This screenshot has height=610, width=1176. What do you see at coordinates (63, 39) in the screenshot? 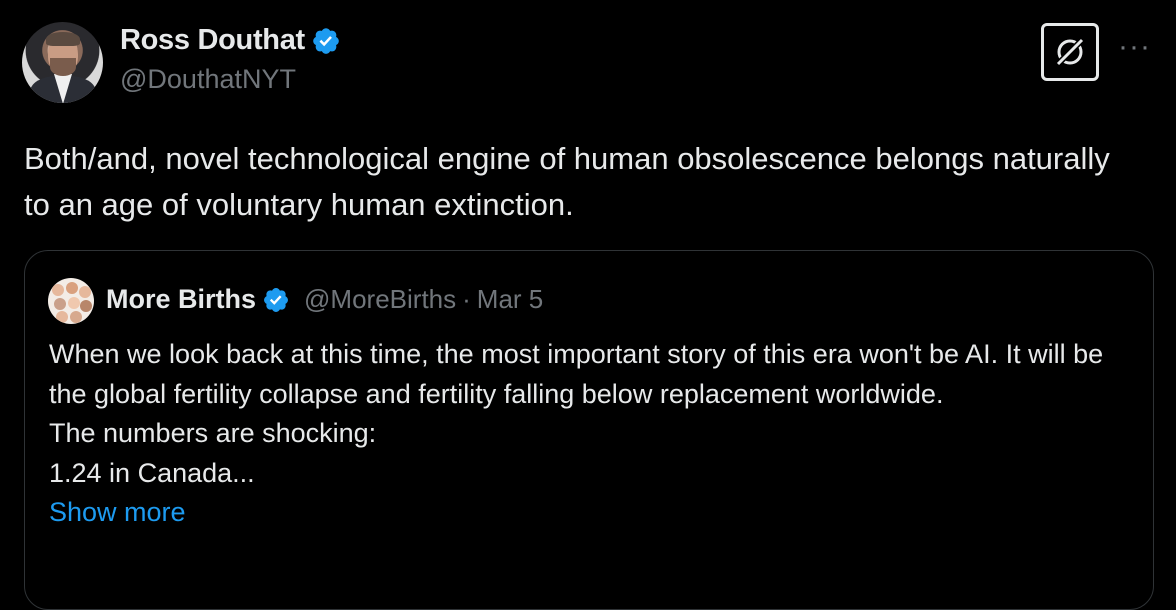
I see `avatar-hair` at bounding box center [63, 39].